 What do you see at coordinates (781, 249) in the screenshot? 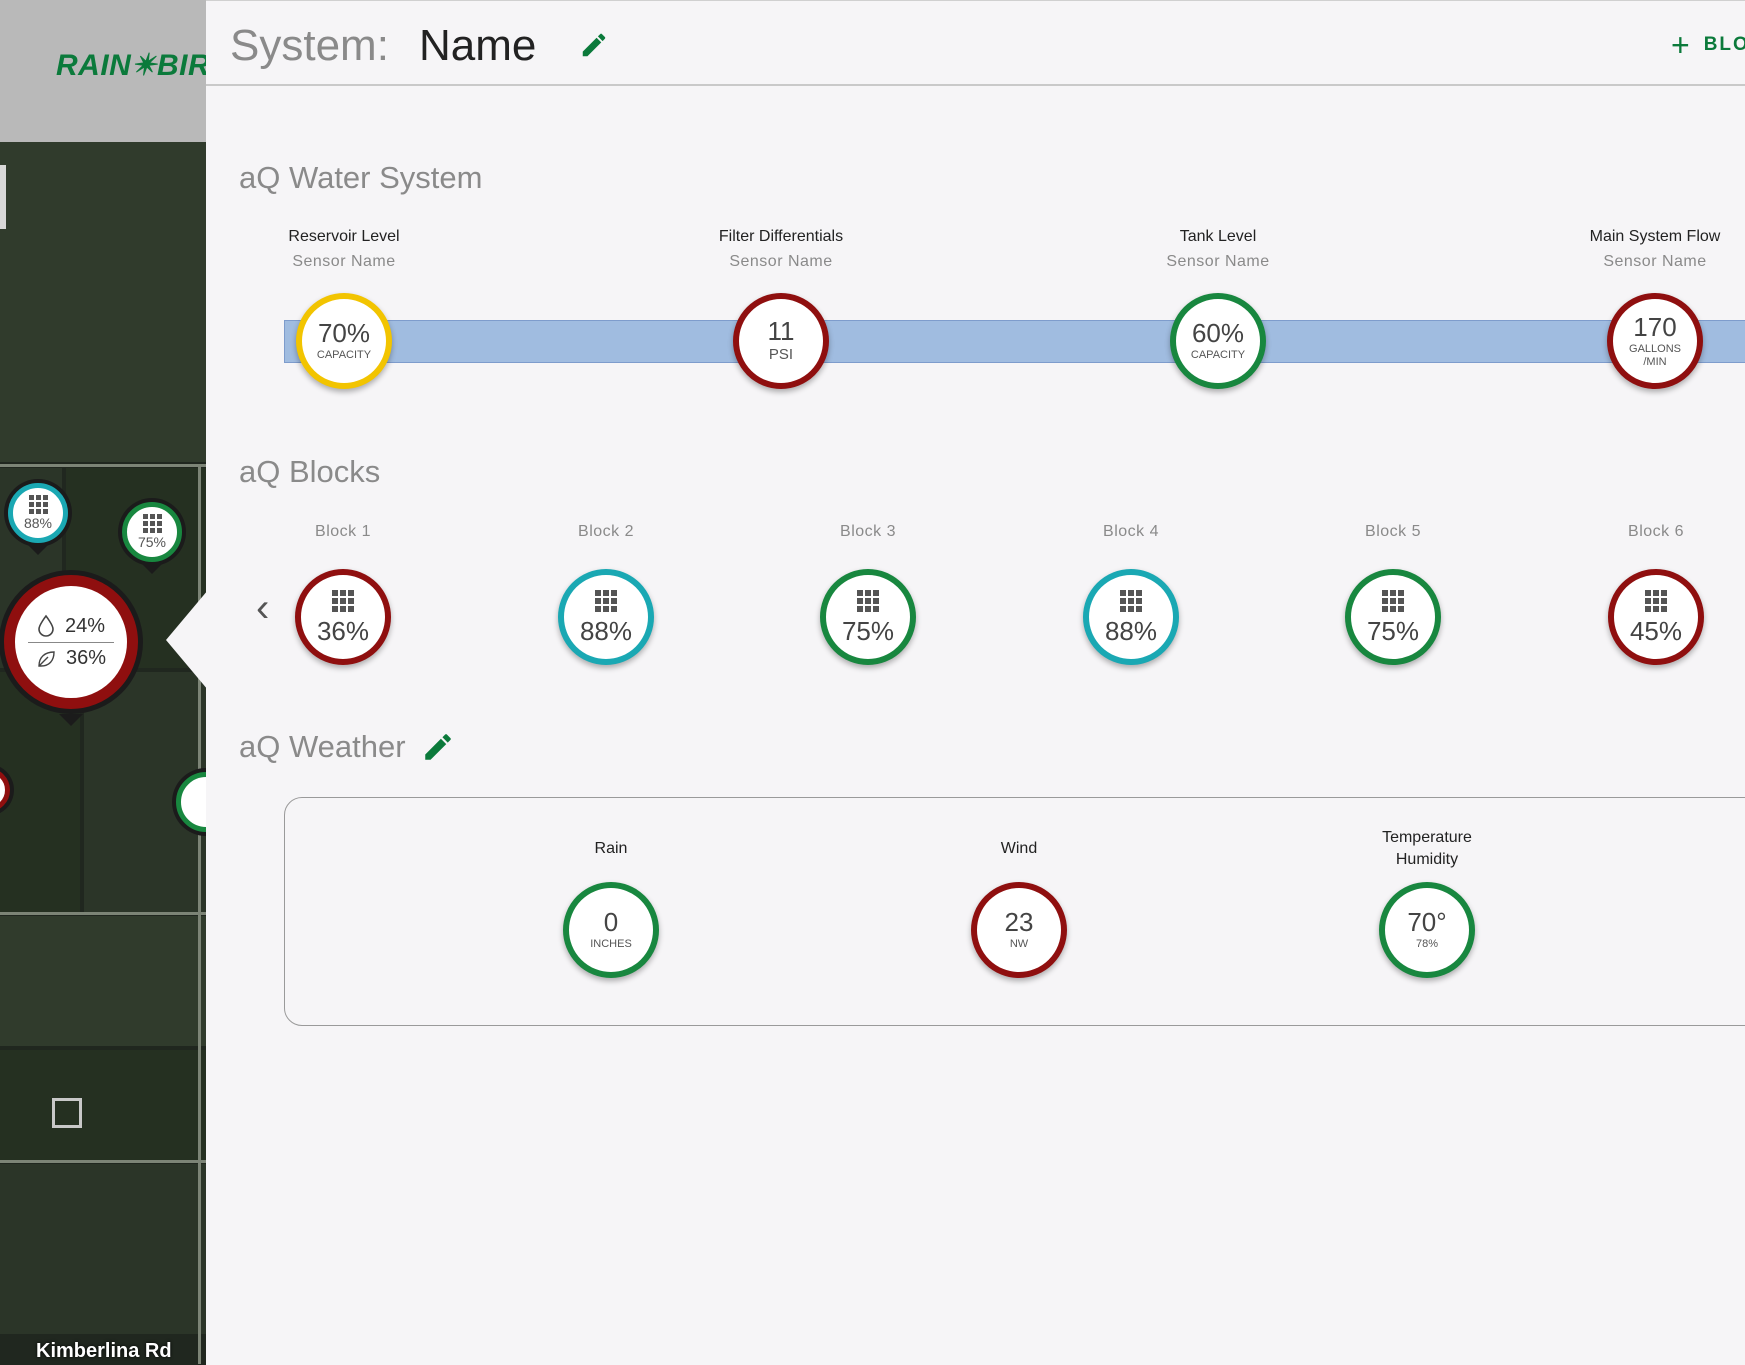
I see `sensor-header: Filter Differentials Sensor Name` at bounding box center [781, 249].